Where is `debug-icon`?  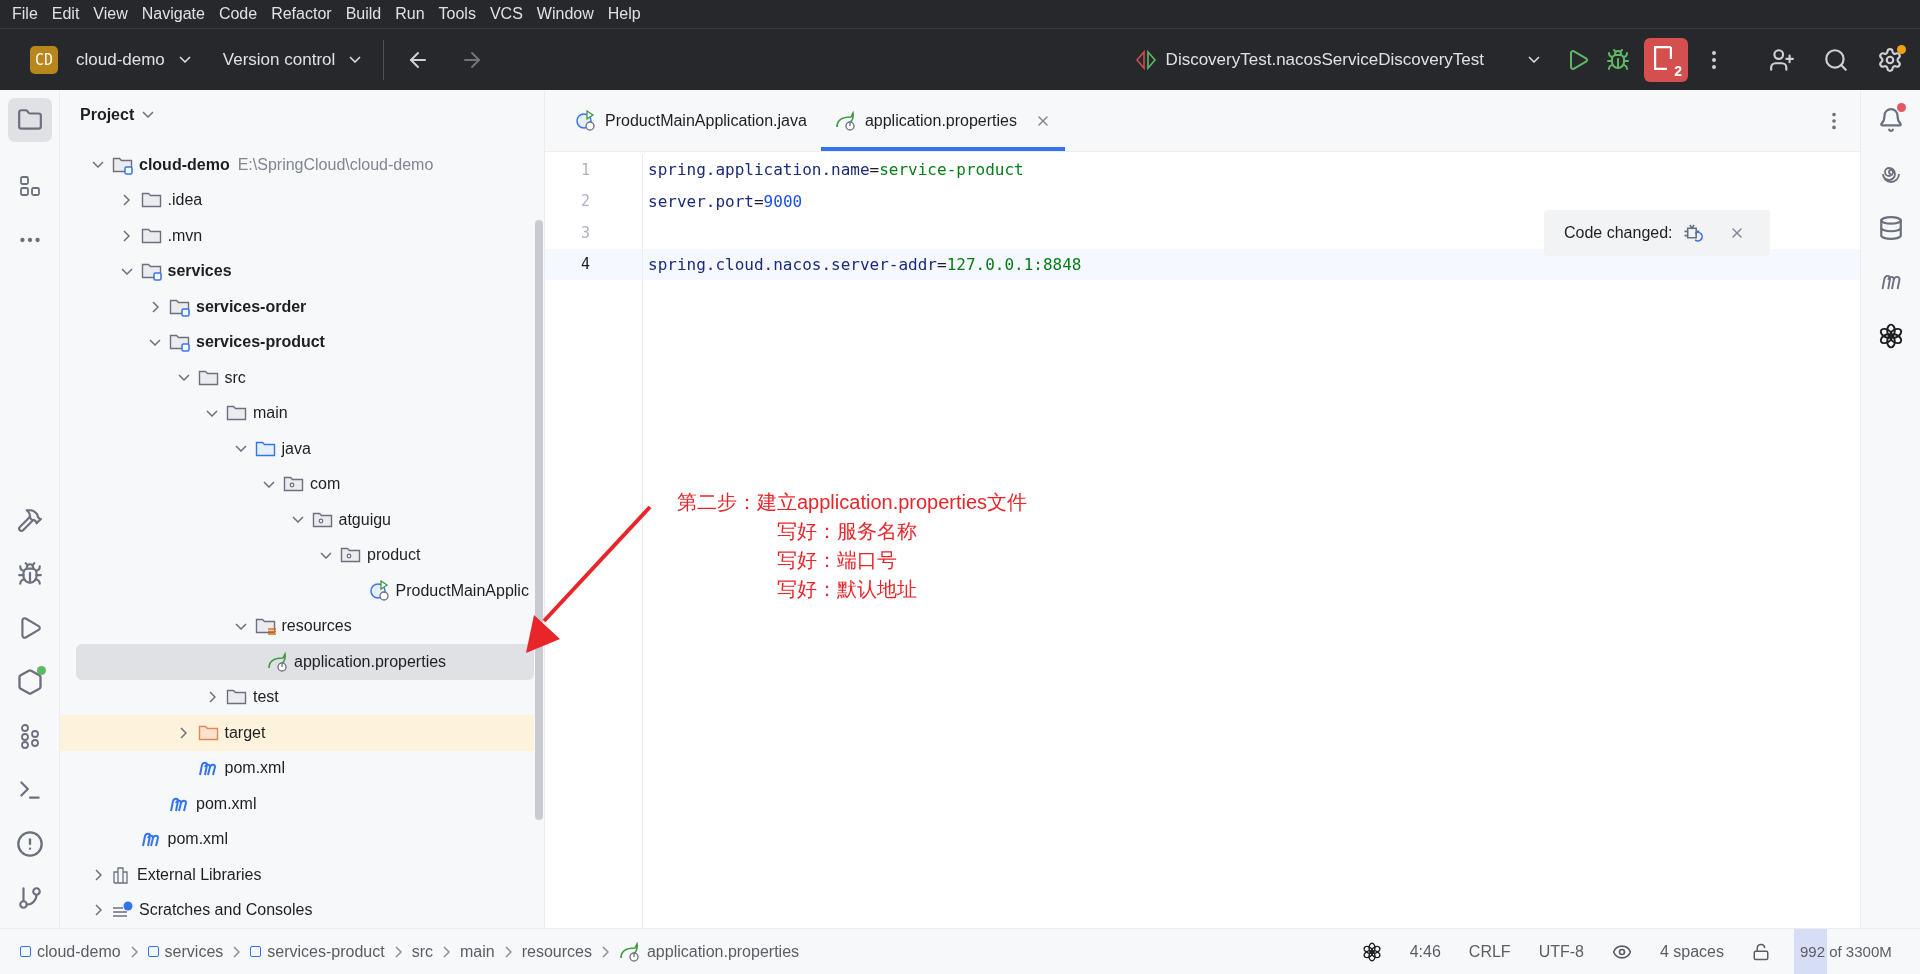
debug-icon is located at coordinates (1618, 59).